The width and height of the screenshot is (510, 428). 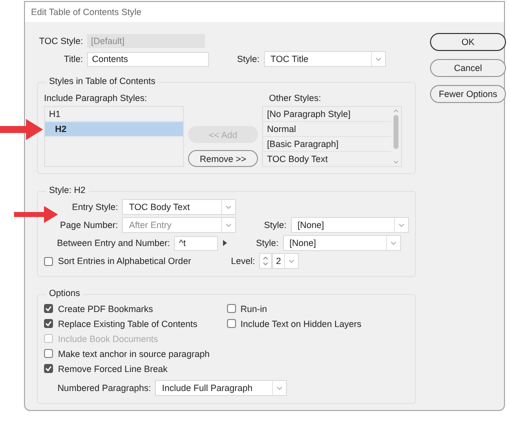 What do you see at coordinates (113, 369) in the screenshot?
I see `checkbox-label: Remove Forced Line Break` at bounding box center [113, 369].